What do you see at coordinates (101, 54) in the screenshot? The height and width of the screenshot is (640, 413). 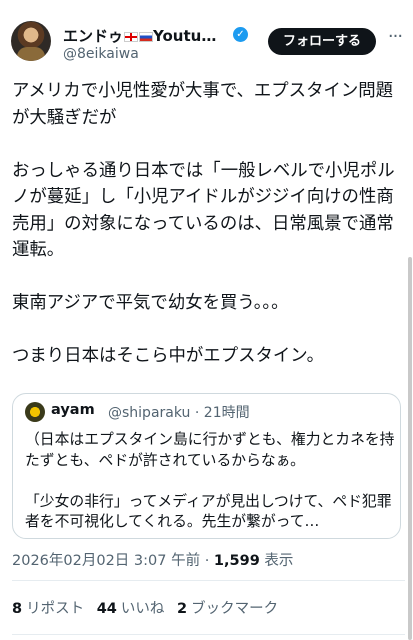 I see `author-handle: @8eikaiwa` at bounding box center [101, 54].